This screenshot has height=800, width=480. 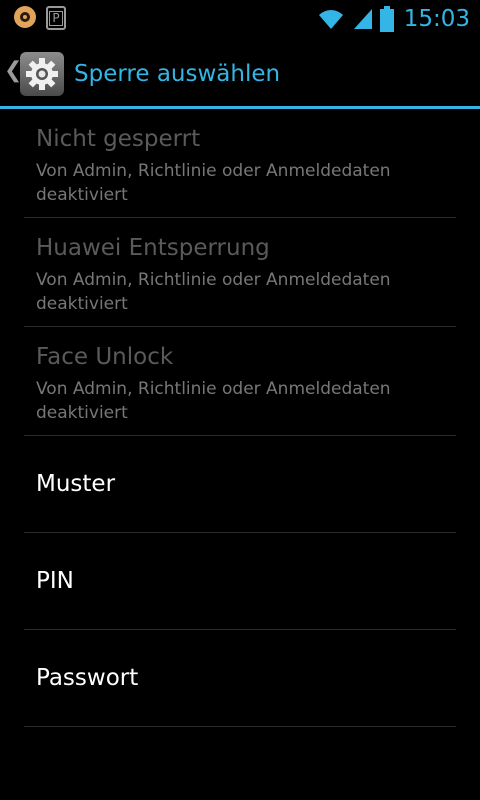 What do you see at coordinates (177, 74) in the screenshot?
I see `page-title: Sperre auswählen` at bounding box center [177, 74].